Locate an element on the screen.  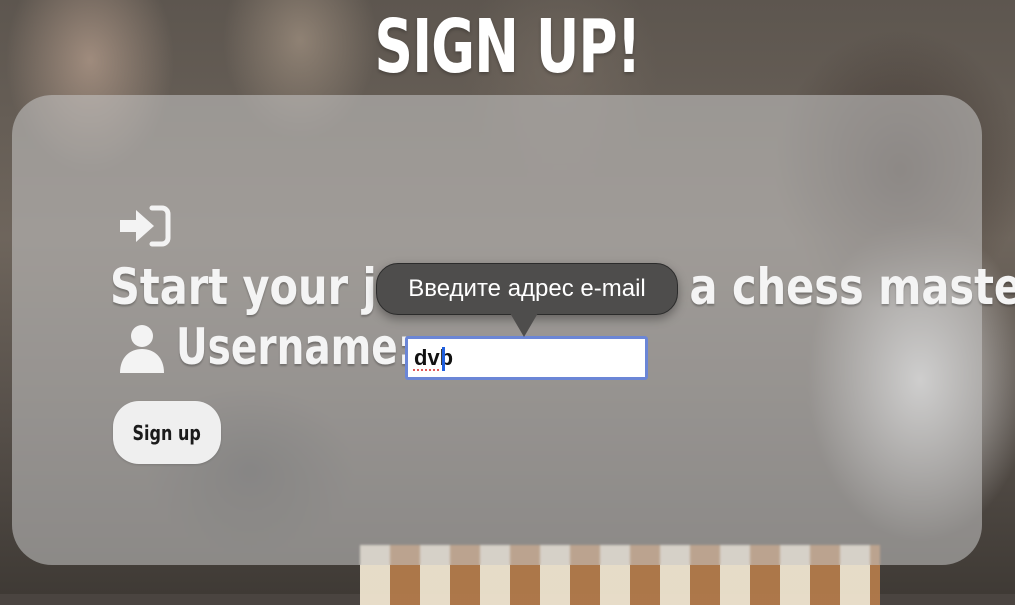
signup-button: Sign up is located at coordinates (167, 432).